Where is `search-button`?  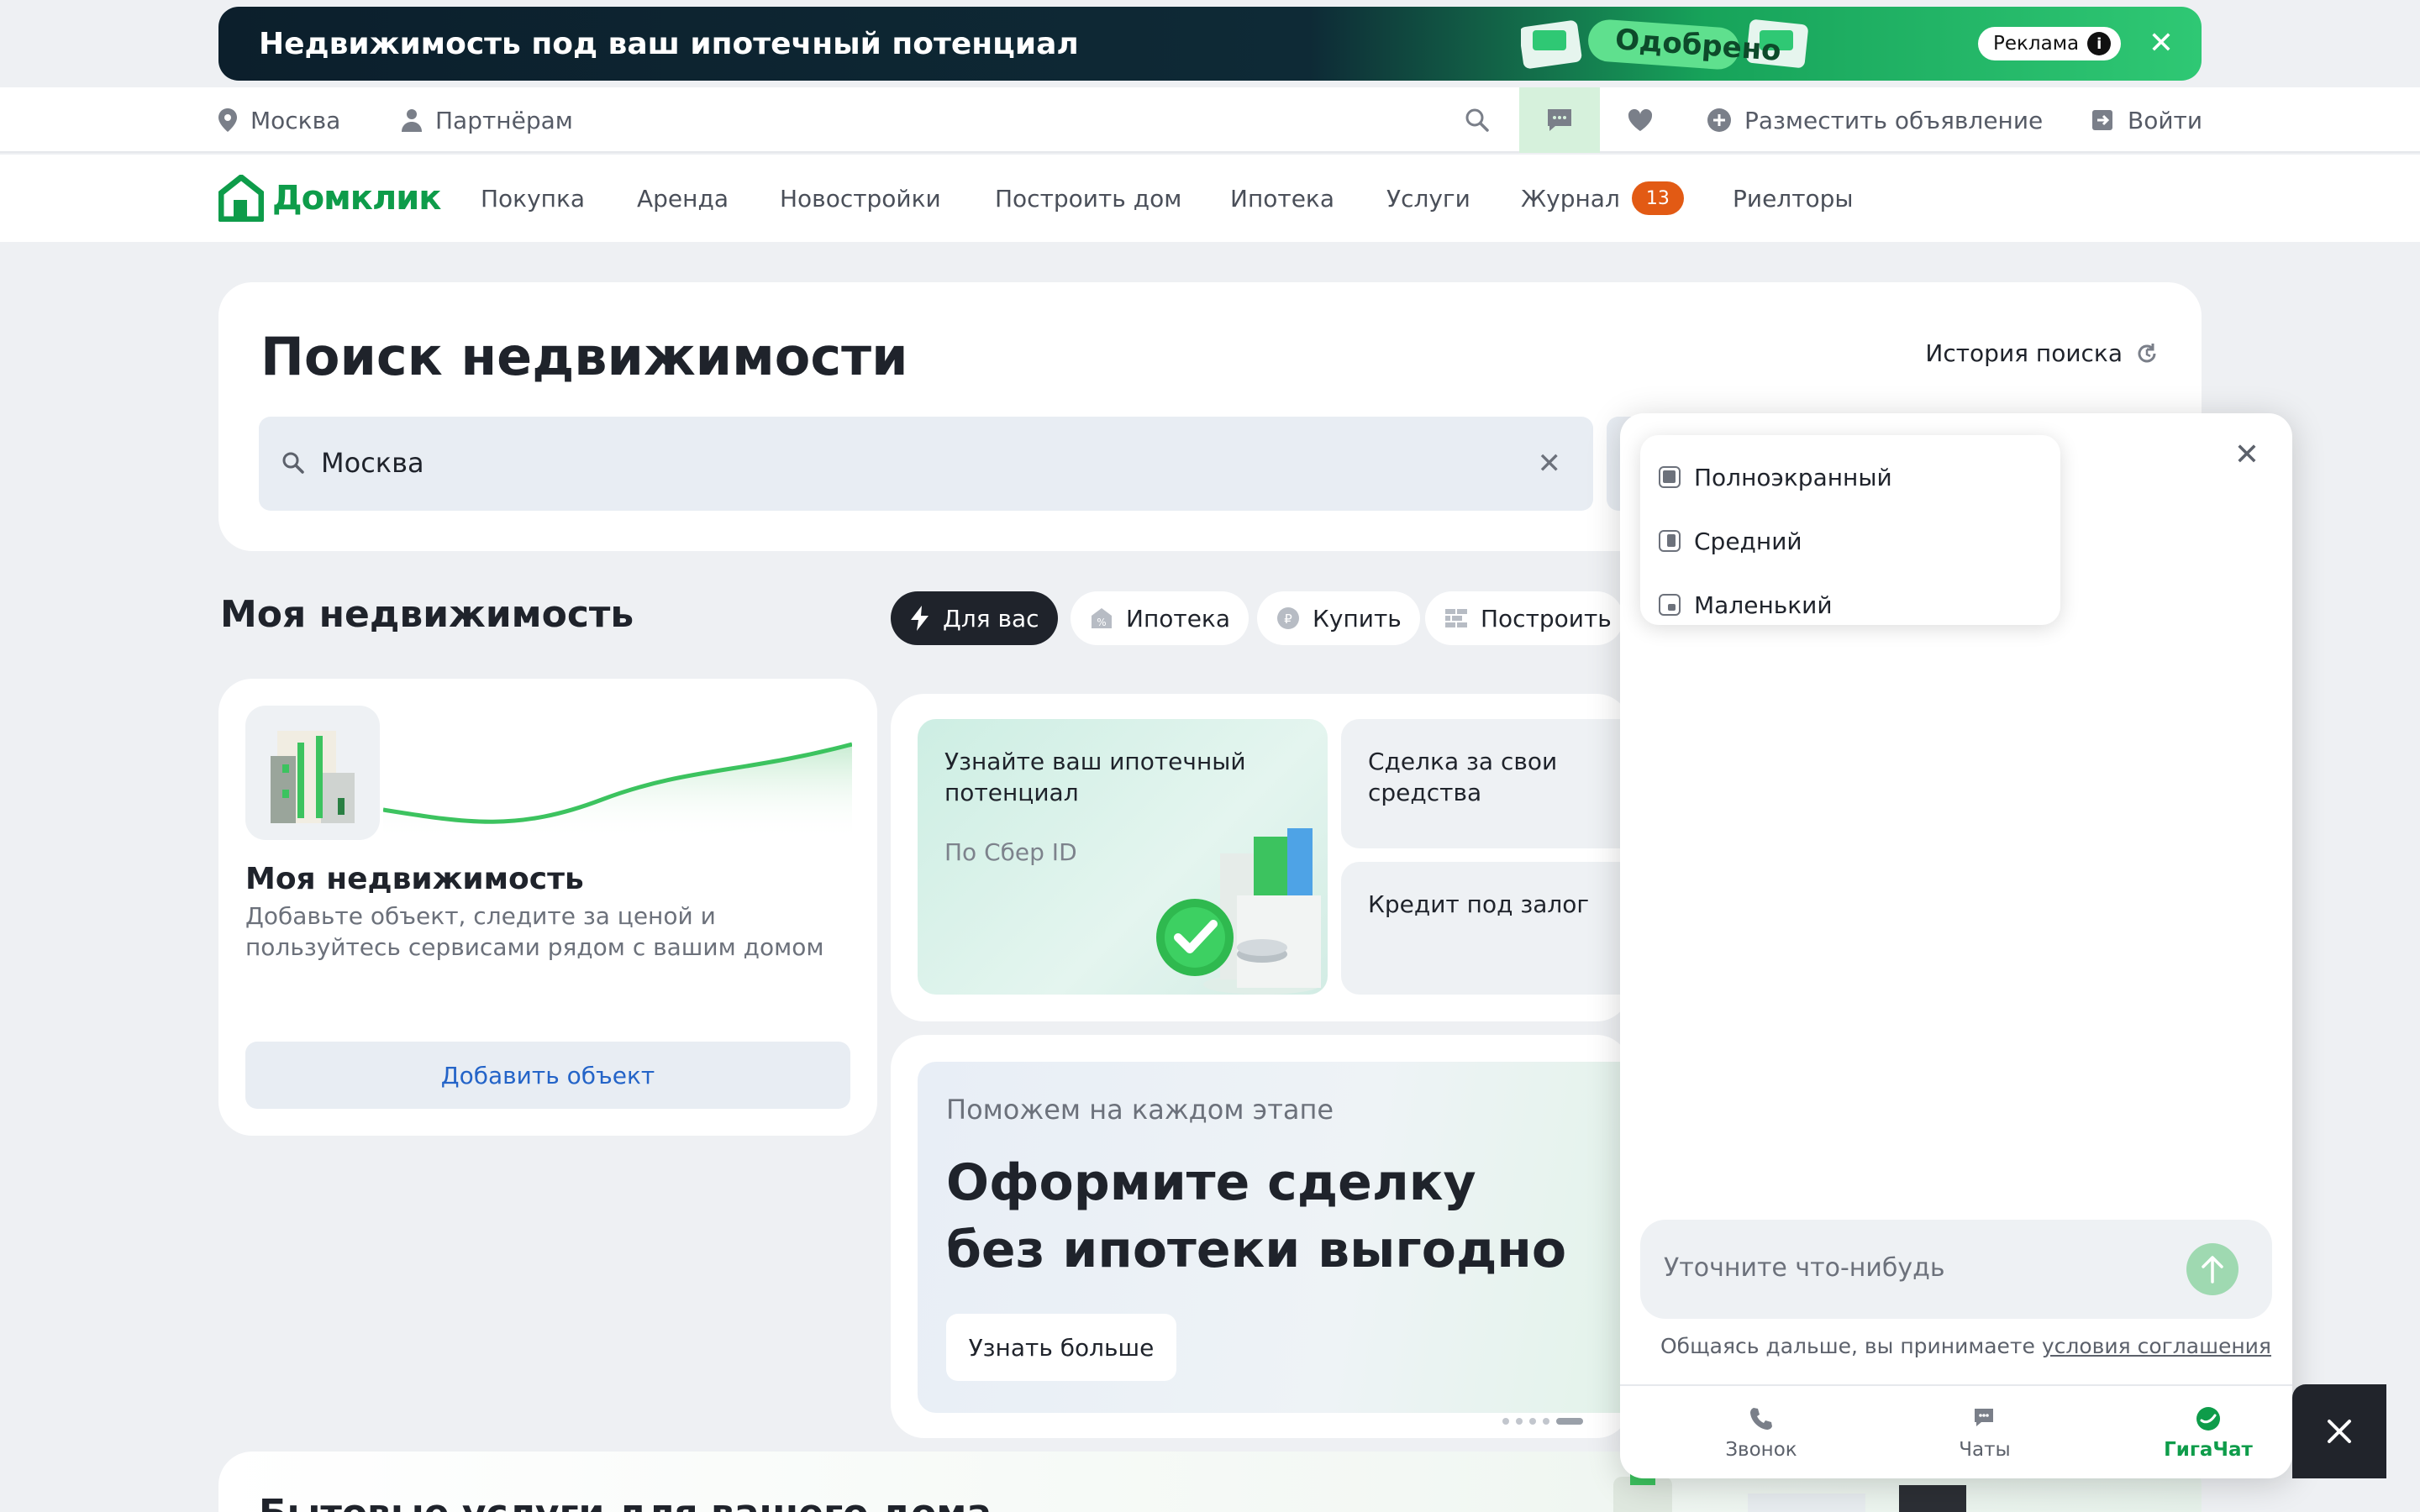
search-button is located at coordinates (1477, 120).